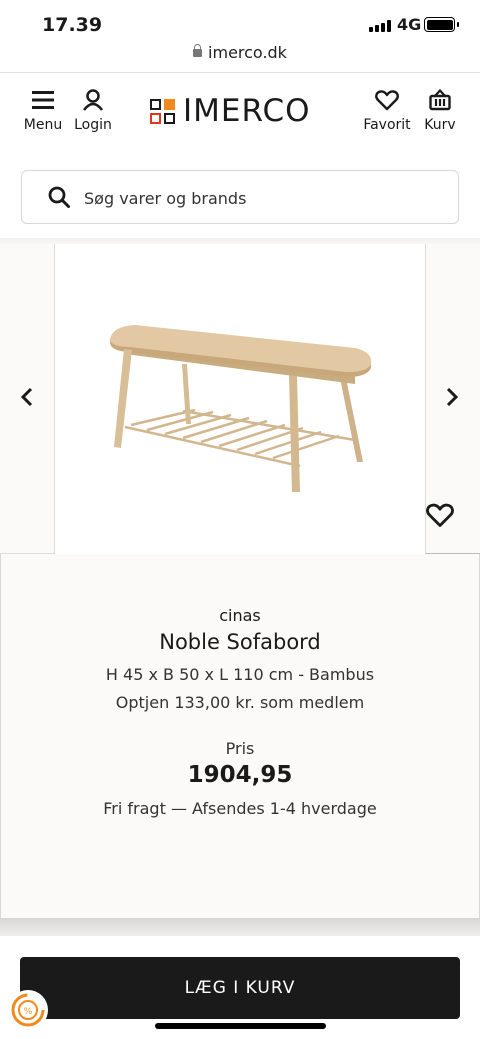  I want to click on basket-icon, so click(440, 100).